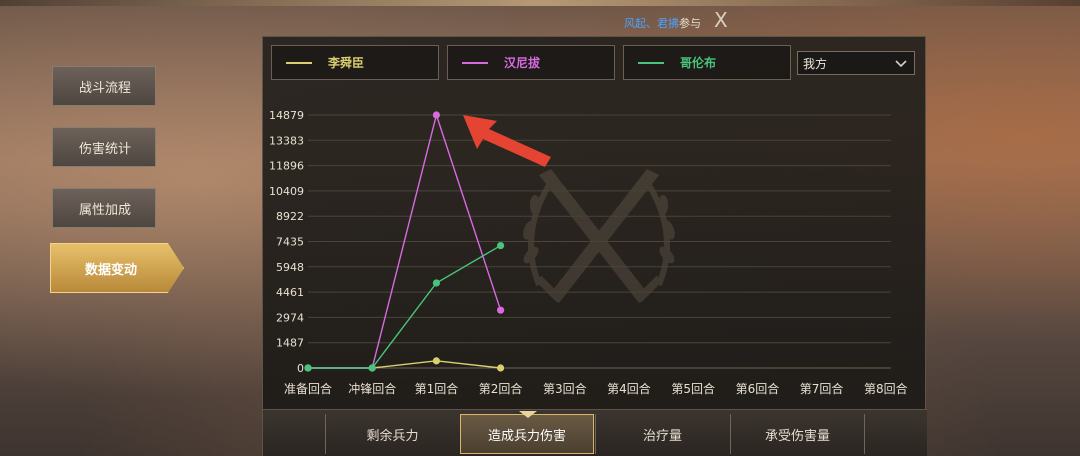  I want to click on participants-highlight: 风起、君拂, so click(651, 23).